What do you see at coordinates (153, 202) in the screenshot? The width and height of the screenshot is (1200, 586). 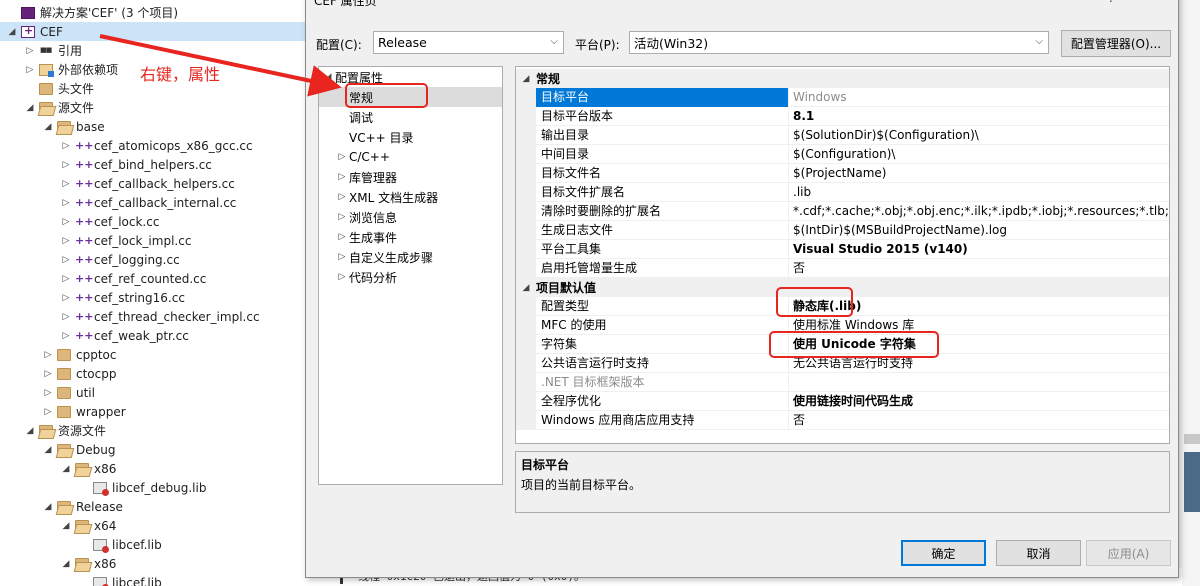 I see `tree-item: ▷ ++ cef_callback_internal.cc` at bounding box center [153, 202].